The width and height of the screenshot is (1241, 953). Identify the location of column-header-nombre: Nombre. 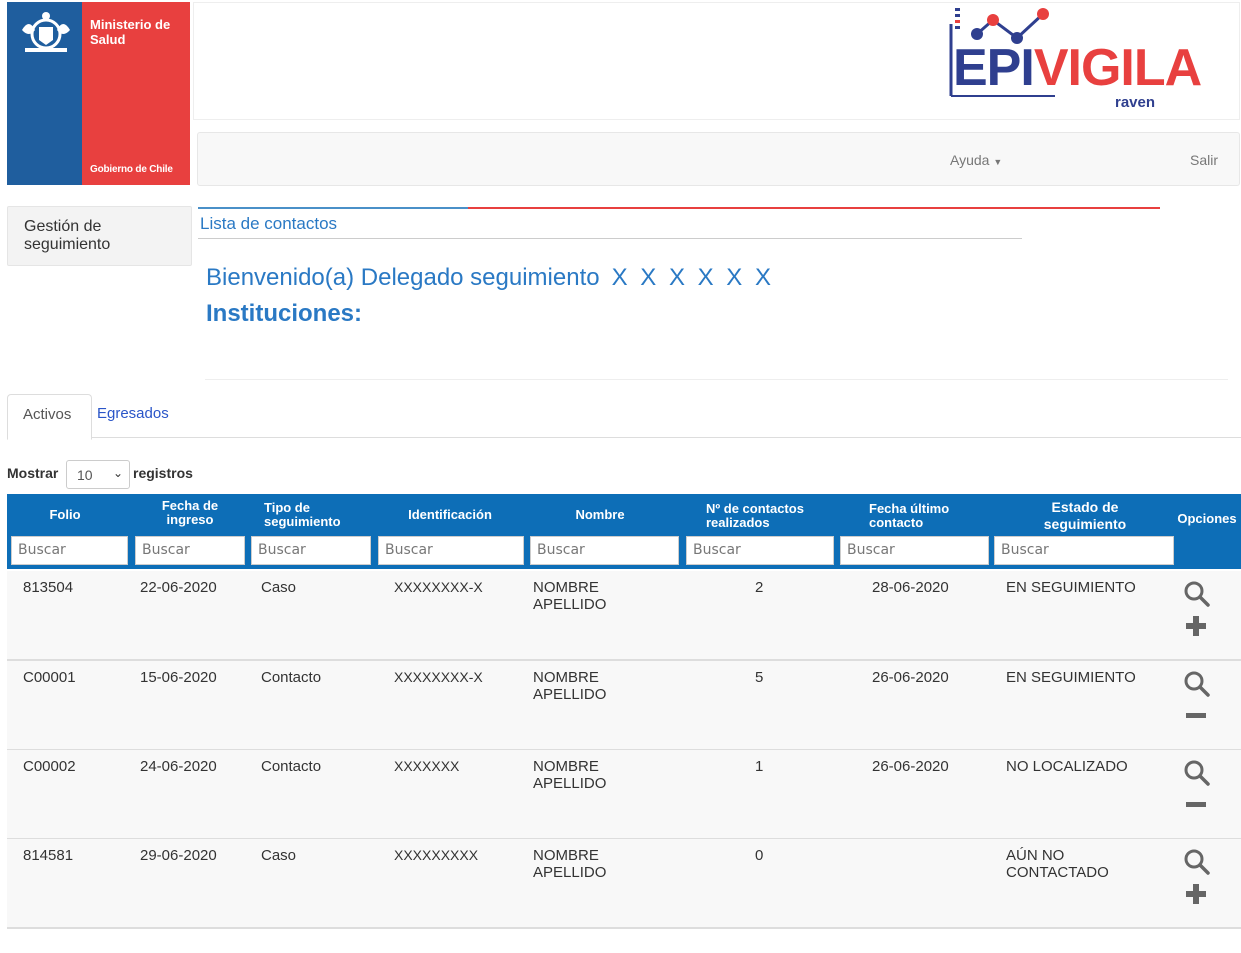
(600, 515).